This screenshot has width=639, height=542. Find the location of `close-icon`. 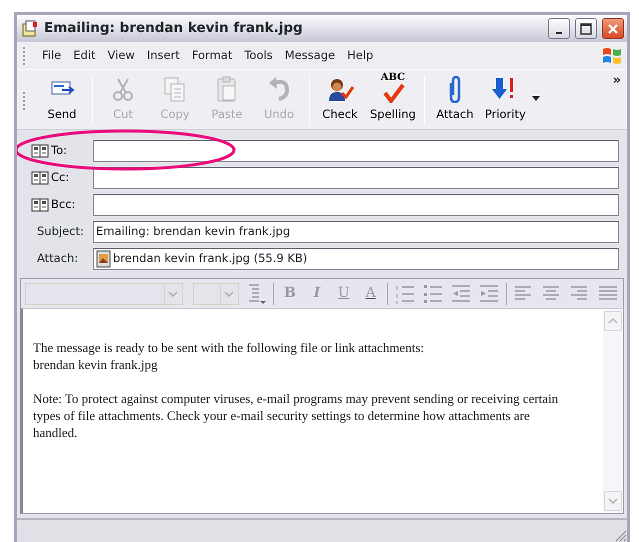

close-icon is located at coordinates (613, 28).